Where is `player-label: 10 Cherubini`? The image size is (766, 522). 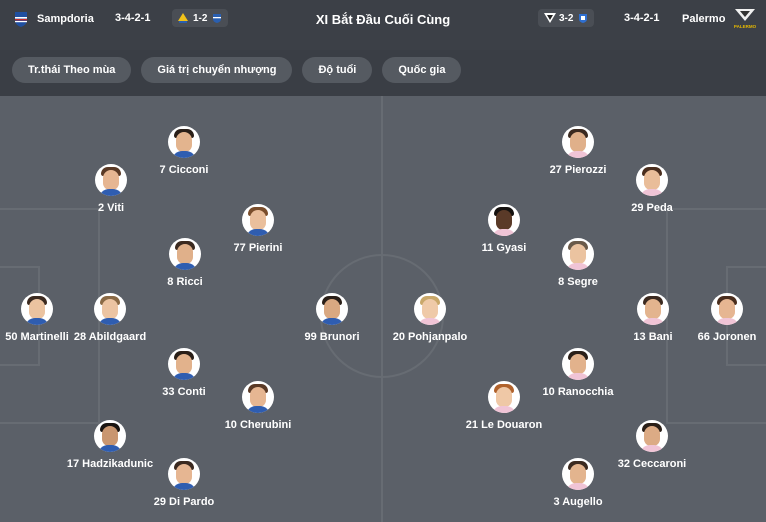 player-label: 10 Cherubini is located at coordinates (258, 425).